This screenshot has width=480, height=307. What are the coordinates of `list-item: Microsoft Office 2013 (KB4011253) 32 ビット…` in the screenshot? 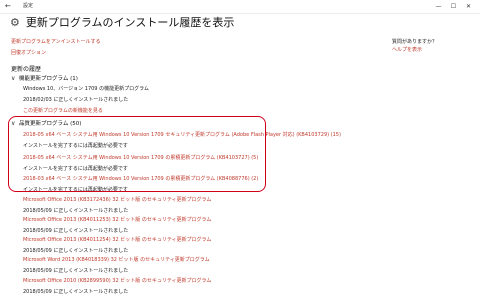 It's located at (117, 226).